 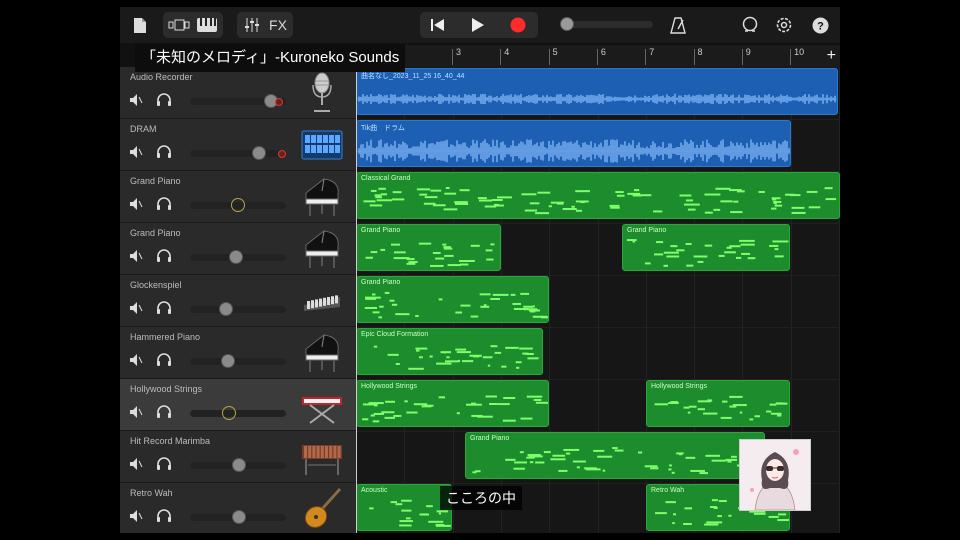 I want to click on ruler-bar-tick: 4, so click(x=504, y=56).